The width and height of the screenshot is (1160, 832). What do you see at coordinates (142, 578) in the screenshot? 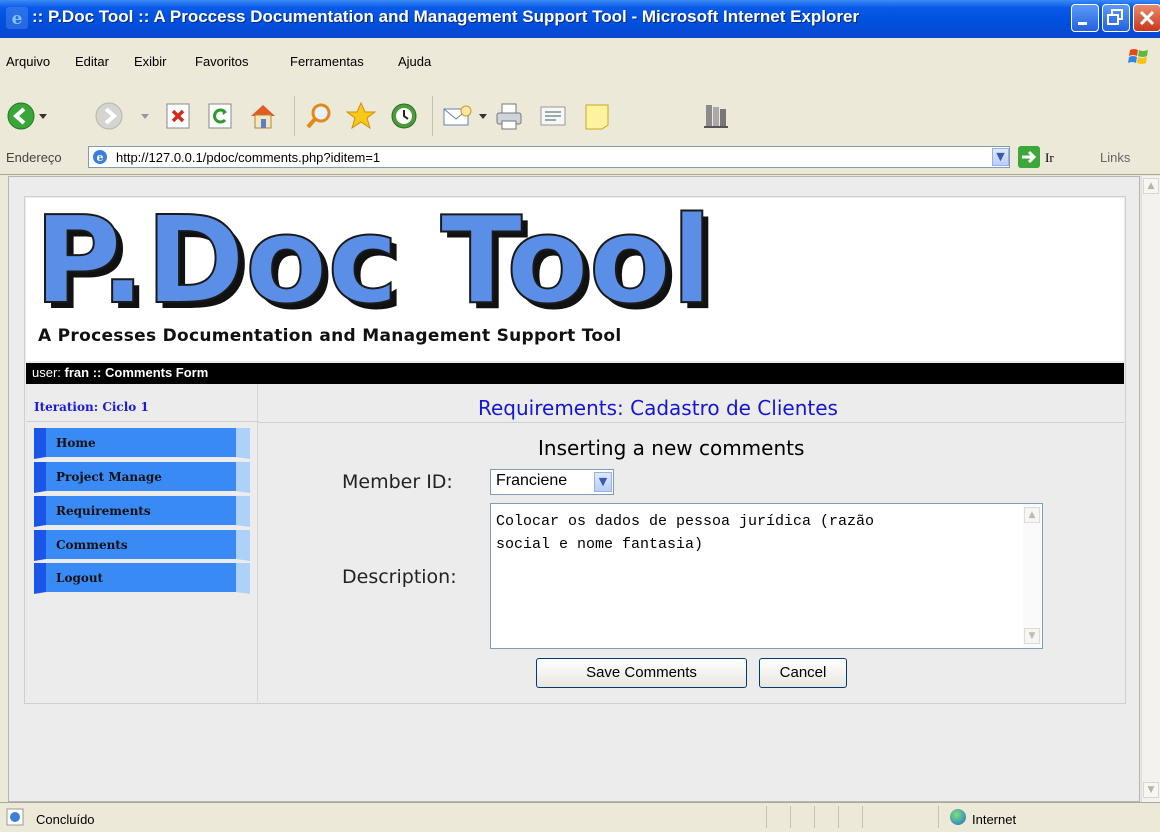
I see `sidebar-item-logout: Logout` at bounding box center [142, 578].